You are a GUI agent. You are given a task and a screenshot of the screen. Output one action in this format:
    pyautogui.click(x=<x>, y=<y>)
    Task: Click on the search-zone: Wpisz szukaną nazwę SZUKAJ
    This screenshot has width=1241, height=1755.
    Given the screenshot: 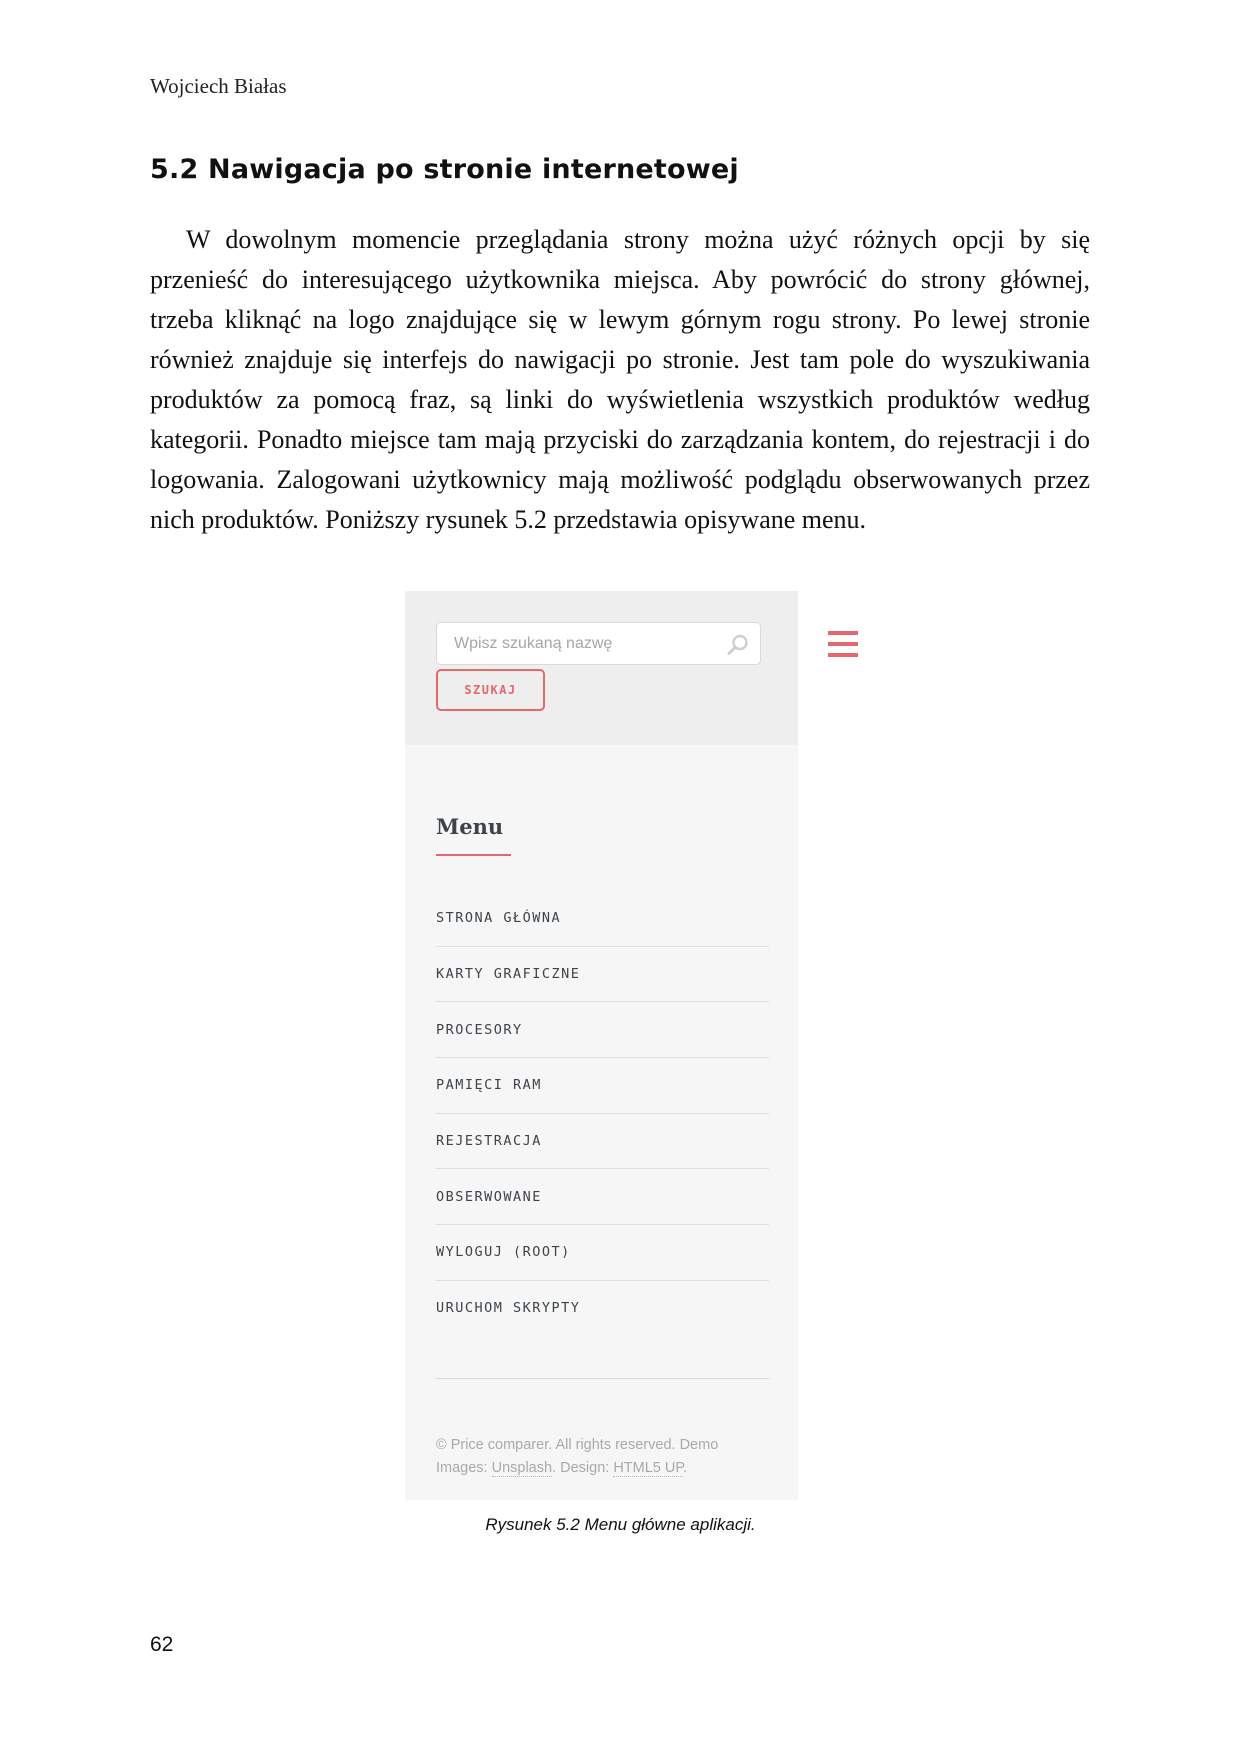 What is the action you would take?
    pyautogui.click(x=601, y=668)
    